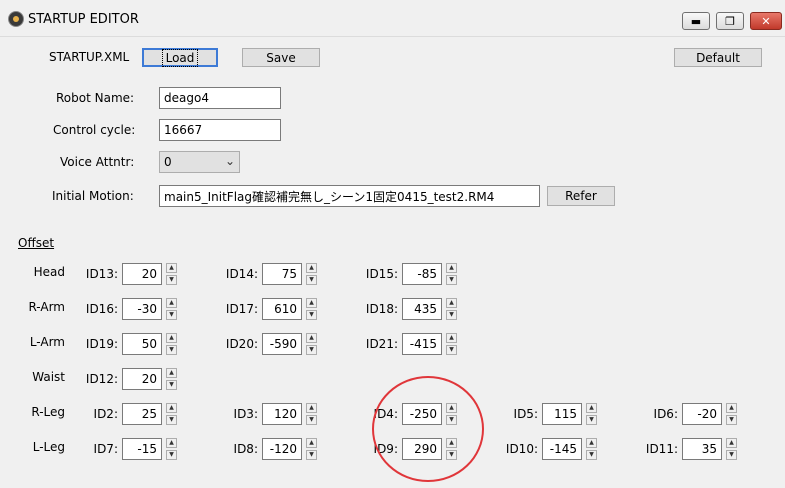 This screenshot has height=488, width=785. I want to click on offset-id-label: ID13:, so click(101, 274).